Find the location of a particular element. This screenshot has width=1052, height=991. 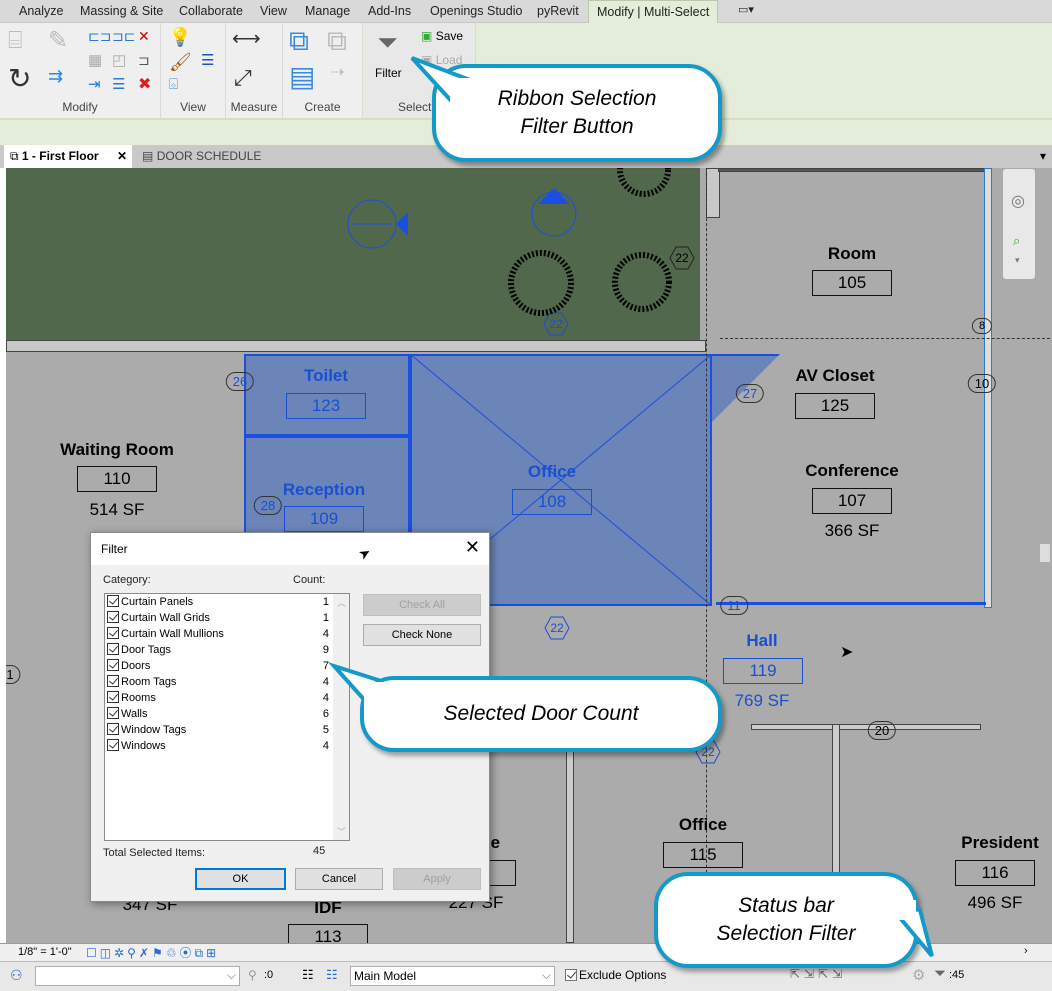

split-icon: ⇥ is located at coordinates (94, 84).